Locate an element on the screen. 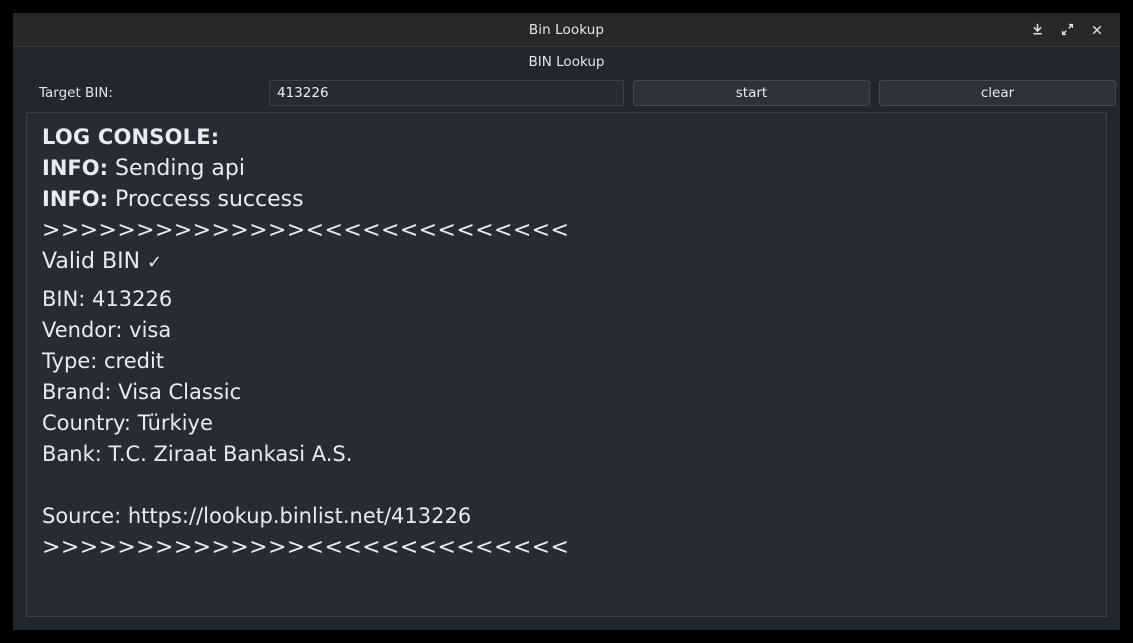 Image resolution: width=1133 pixels, height=643 pixels. target-bin-label: Target BIN: is located at coordinates (76, 92).